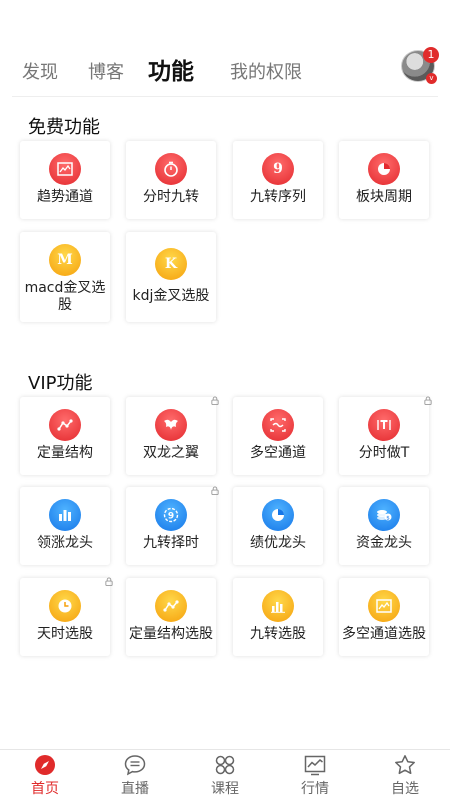 Image resolution: width=450 pixels, height=800 pixels. I want to click on tab-my-permissions: 我的权限, so click(266, 71).